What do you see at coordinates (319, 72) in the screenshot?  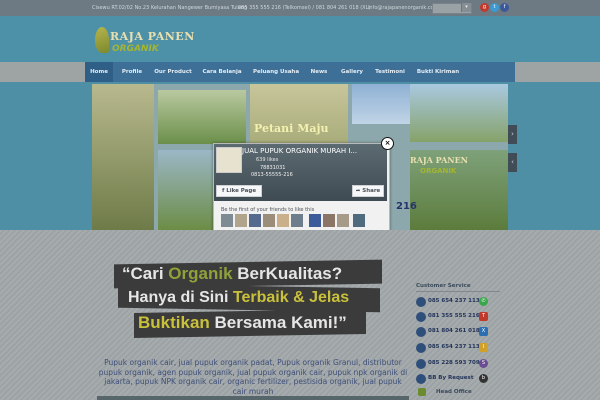 I see `nav-news: News` at bounding box center [319, 72].